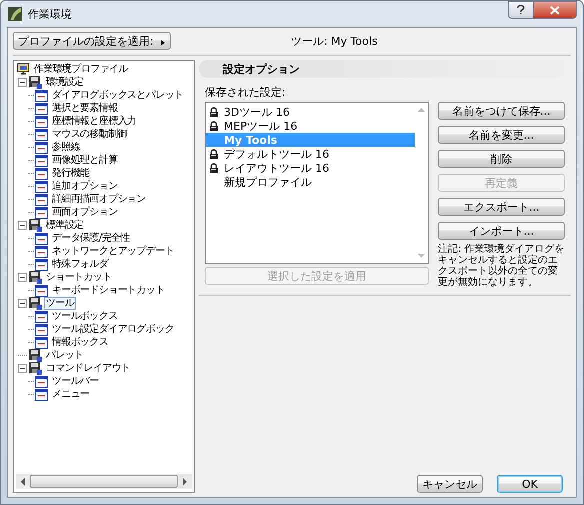 This screenshot has width=584, height=505. Describe the element at coordinates (85, 108) in the screenshot. I see `tree-item: 選択と要素情報` at that location.